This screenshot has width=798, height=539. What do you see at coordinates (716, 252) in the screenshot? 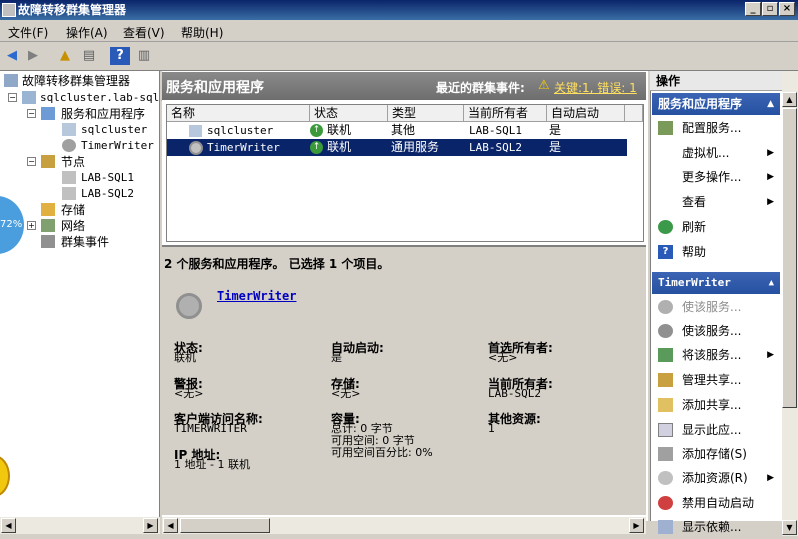
I see `action-help: ? 帮助` at bounding box center [716, 252].